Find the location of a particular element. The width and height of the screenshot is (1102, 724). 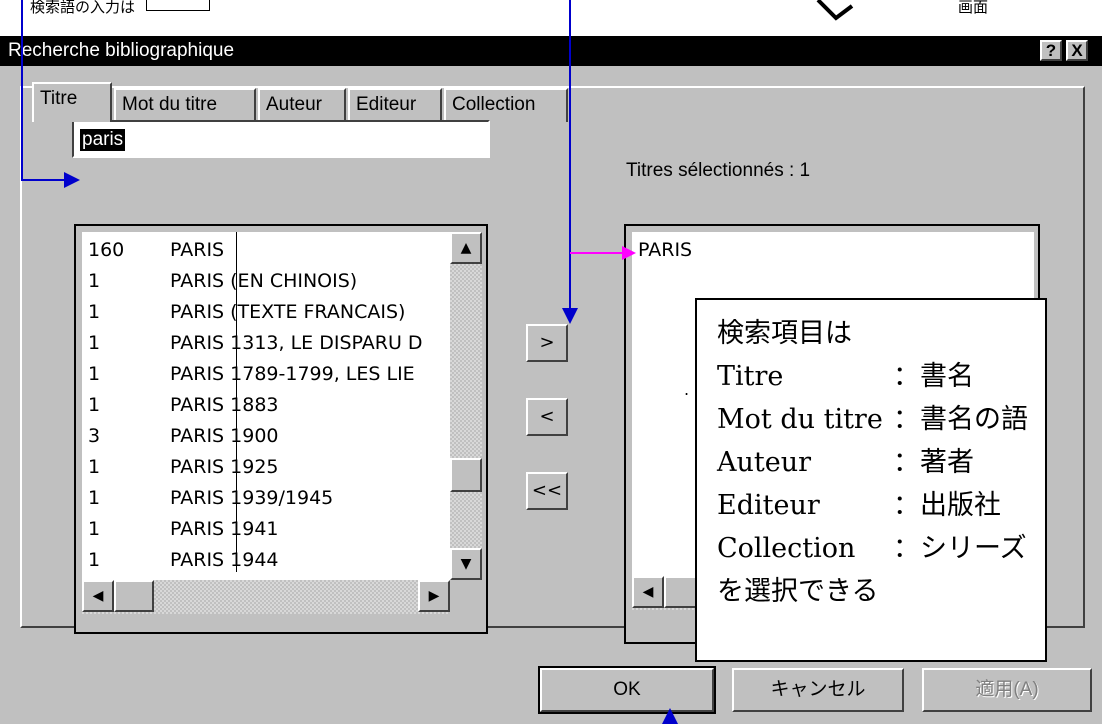

item-title: PARIS (TEXTE FRANCAIS) is located at coordinates (288, 312).